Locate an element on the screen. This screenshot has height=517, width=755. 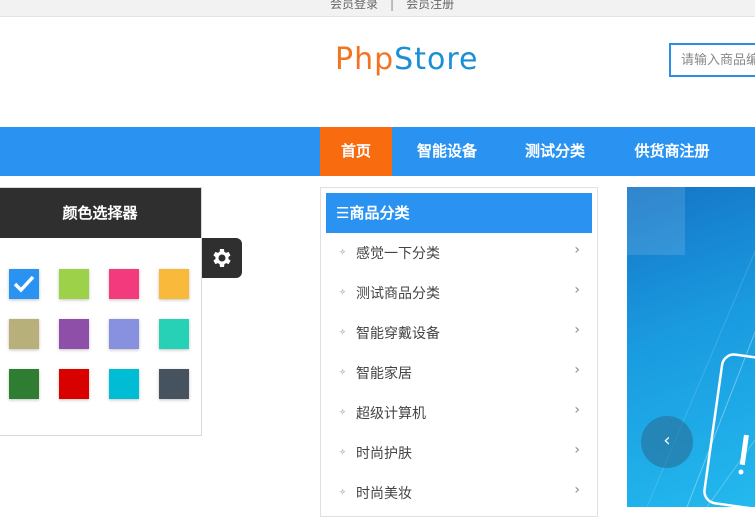
color-picker-panel: 颜色选择器 is located at coordinates (101, 311).